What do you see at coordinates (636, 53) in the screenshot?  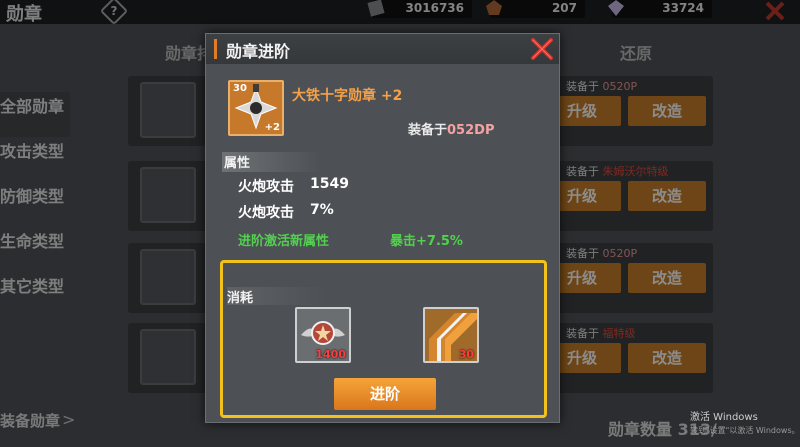 I see `column-restore: 还原` at bounding box center [636, 53].